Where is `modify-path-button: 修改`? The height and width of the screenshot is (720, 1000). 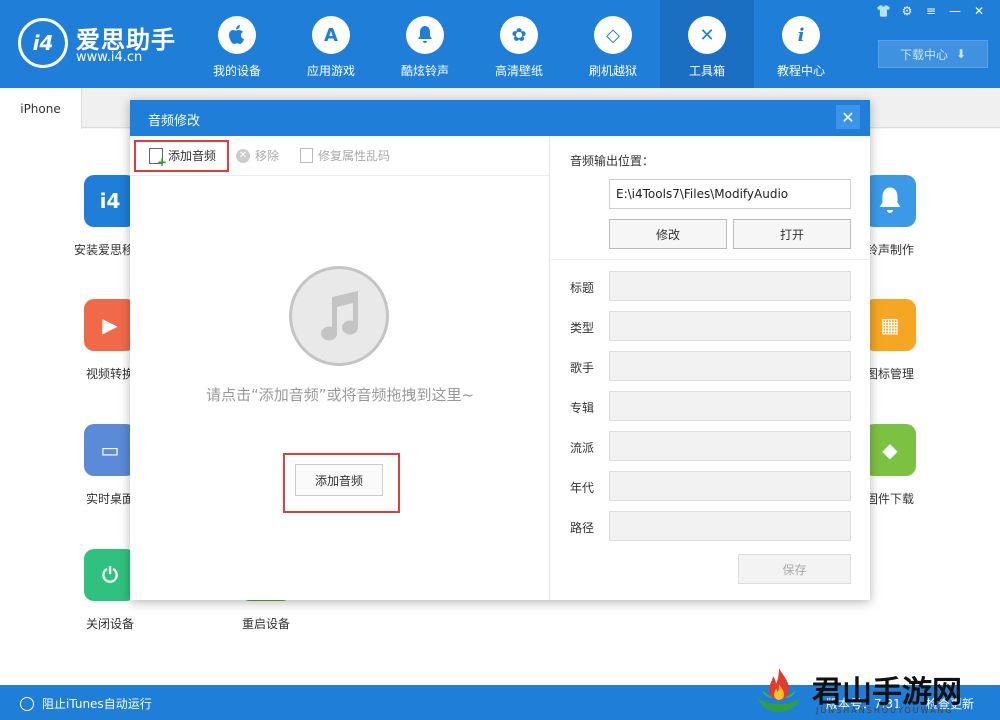
modify-path-button: 修改 is located at coordinates (668, 234).